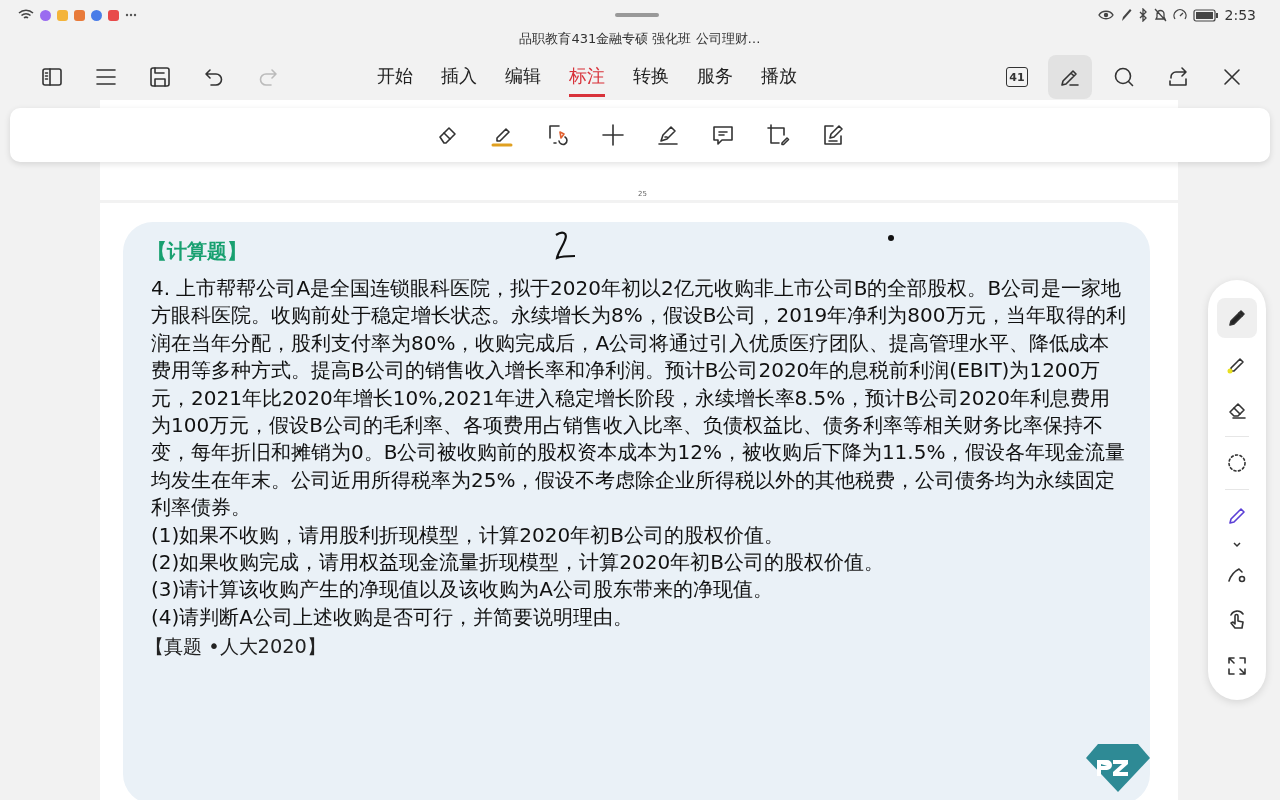 Image resolution: width=1280 pixels, height=800 pixels. I want to click on question-text: (3)请计算该收购产生的净现值以及该收购为A公司股东带来的净现值。, so click(462, 590).